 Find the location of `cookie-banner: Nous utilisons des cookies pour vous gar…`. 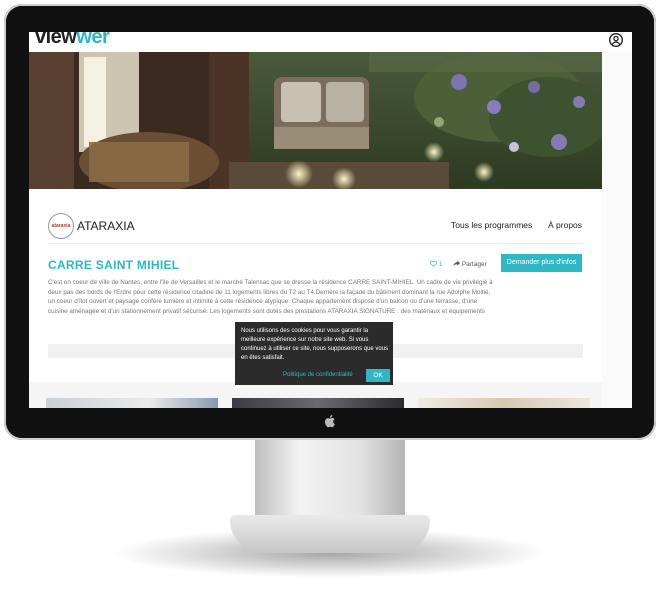

cookie-banner: Nous utilisons des cookies pour vous gar… is located at coordinates (314, 353).